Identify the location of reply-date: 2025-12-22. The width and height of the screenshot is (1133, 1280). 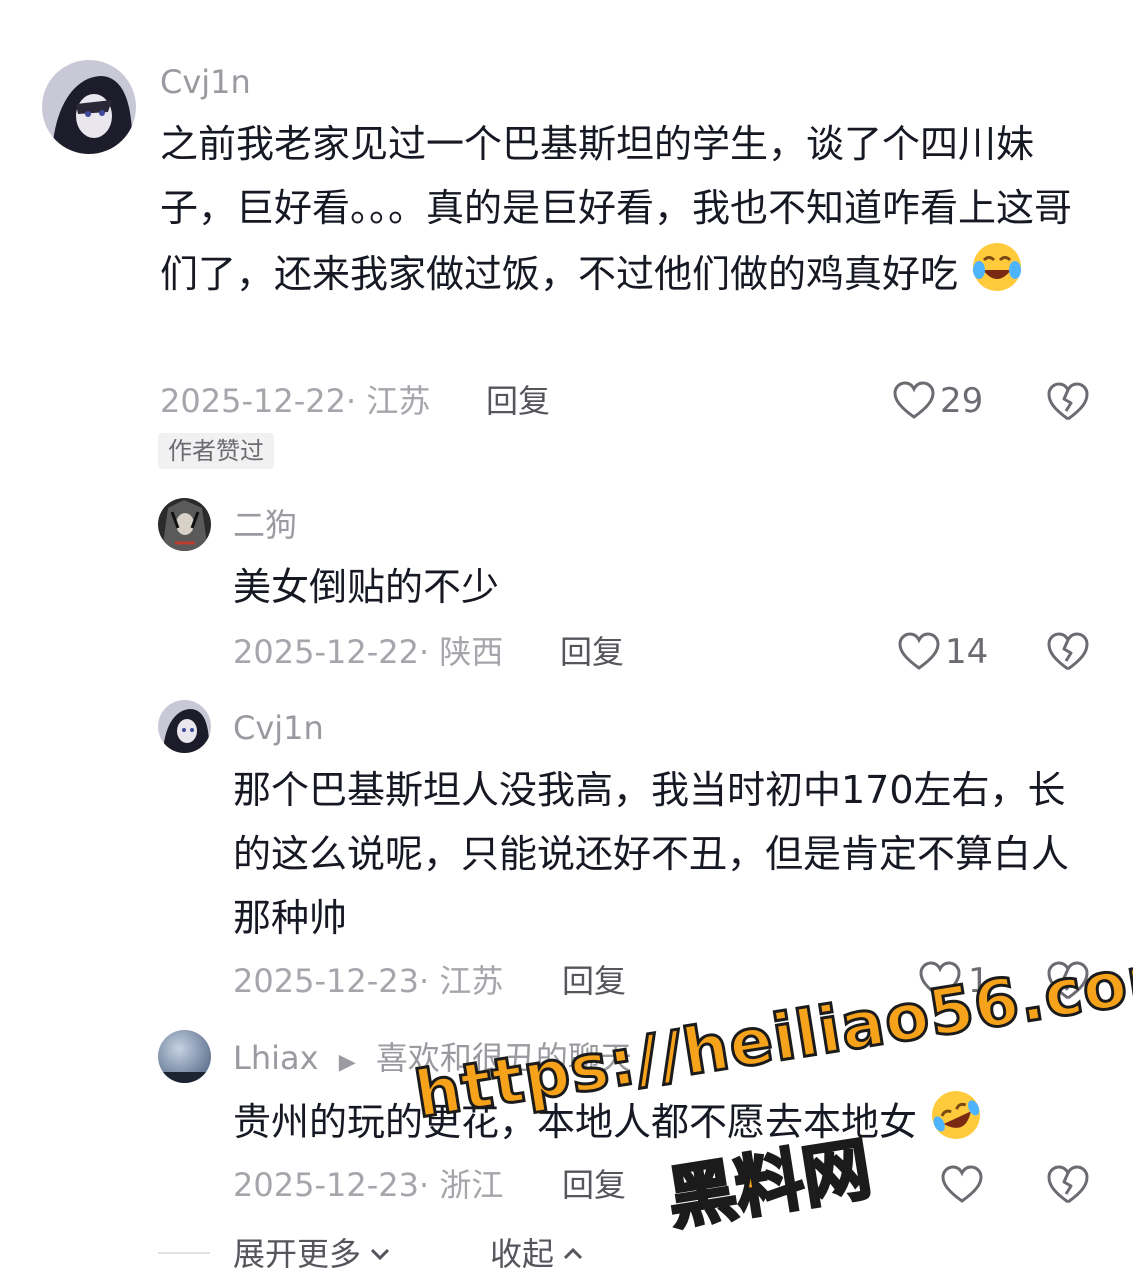
(326, 652).